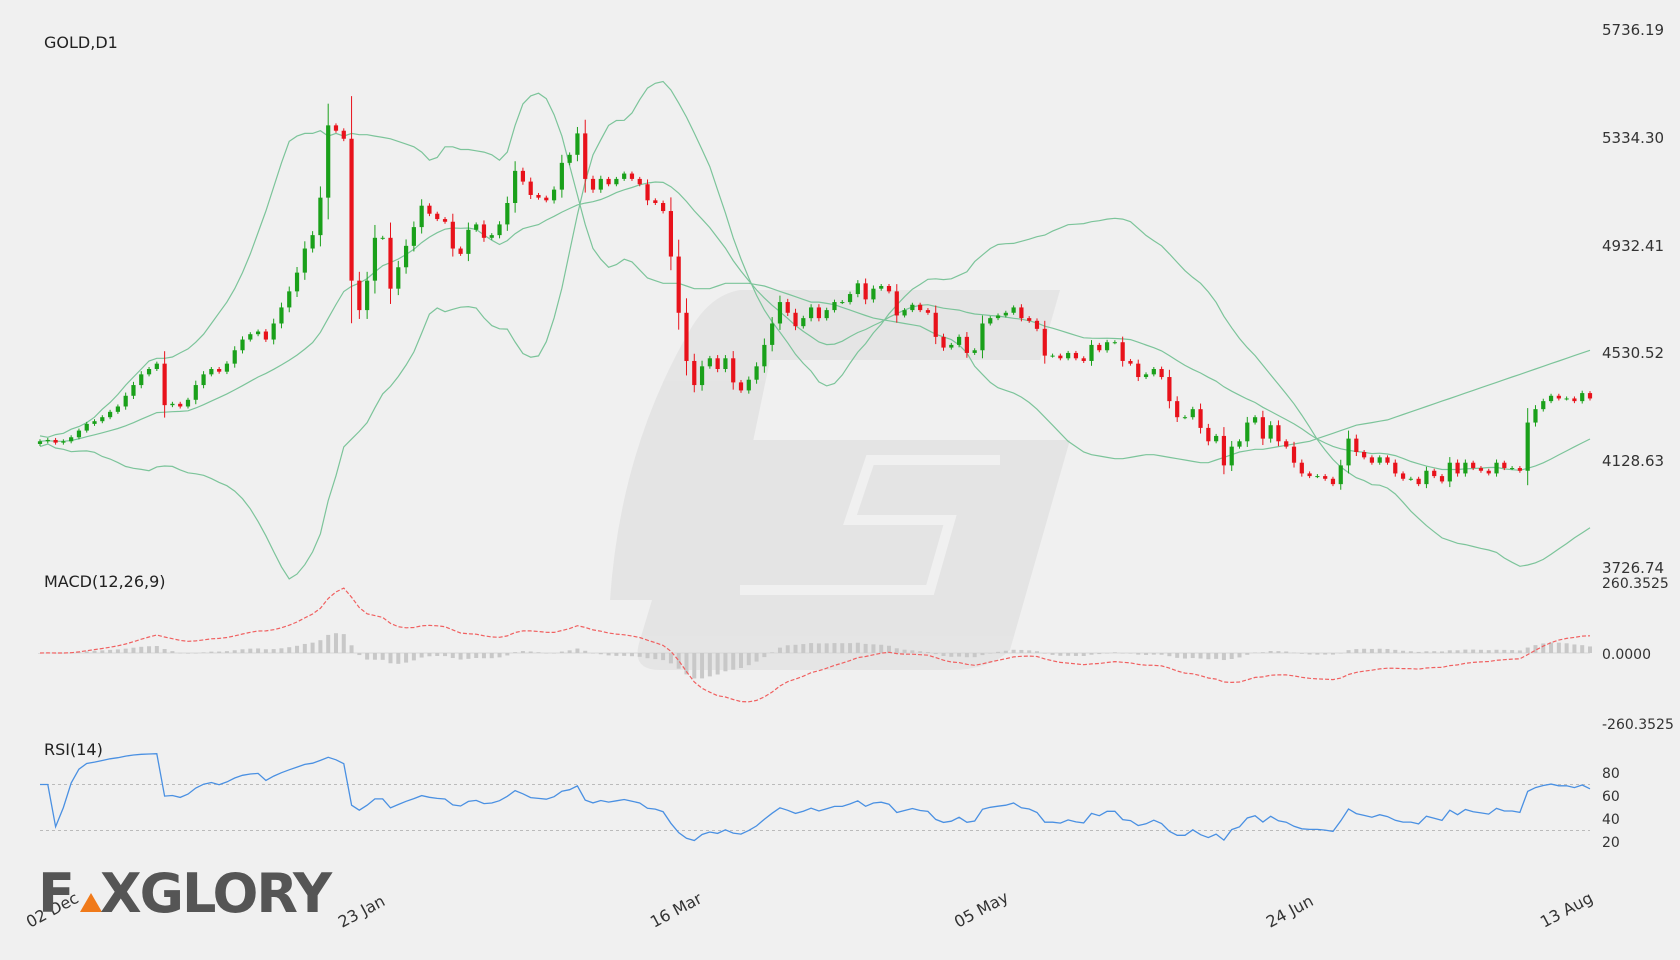 The image size is (1680, 960). What do you see at coordinates (676, 909) in the screenshot?
I see `date-label-2: 16 Mar` at bounding box center [676, 909].